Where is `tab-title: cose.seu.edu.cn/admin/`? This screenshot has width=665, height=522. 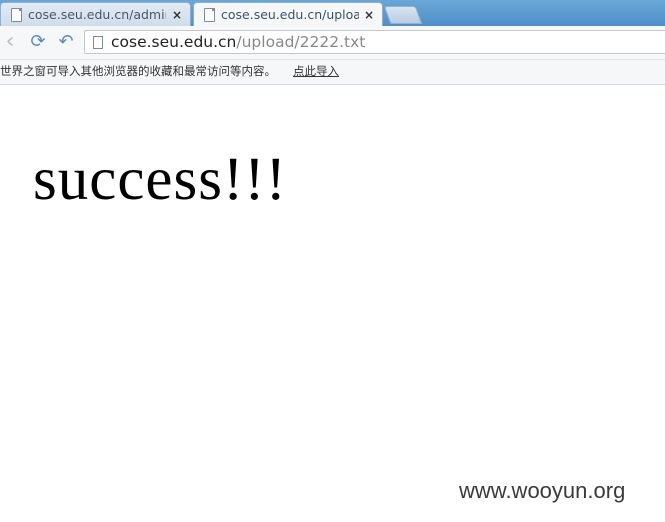
tab-title: cose.seu.edu.cn/admin/ is located at coordinates (97, 14).